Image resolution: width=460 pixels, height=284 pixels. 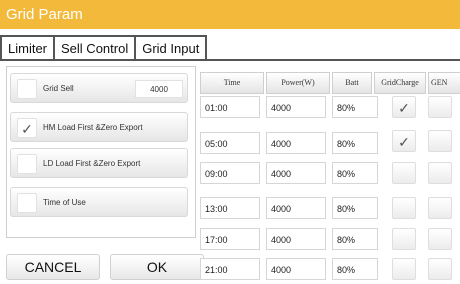 I want to click on time-cell: 13:00, so click(x=230, y=208).